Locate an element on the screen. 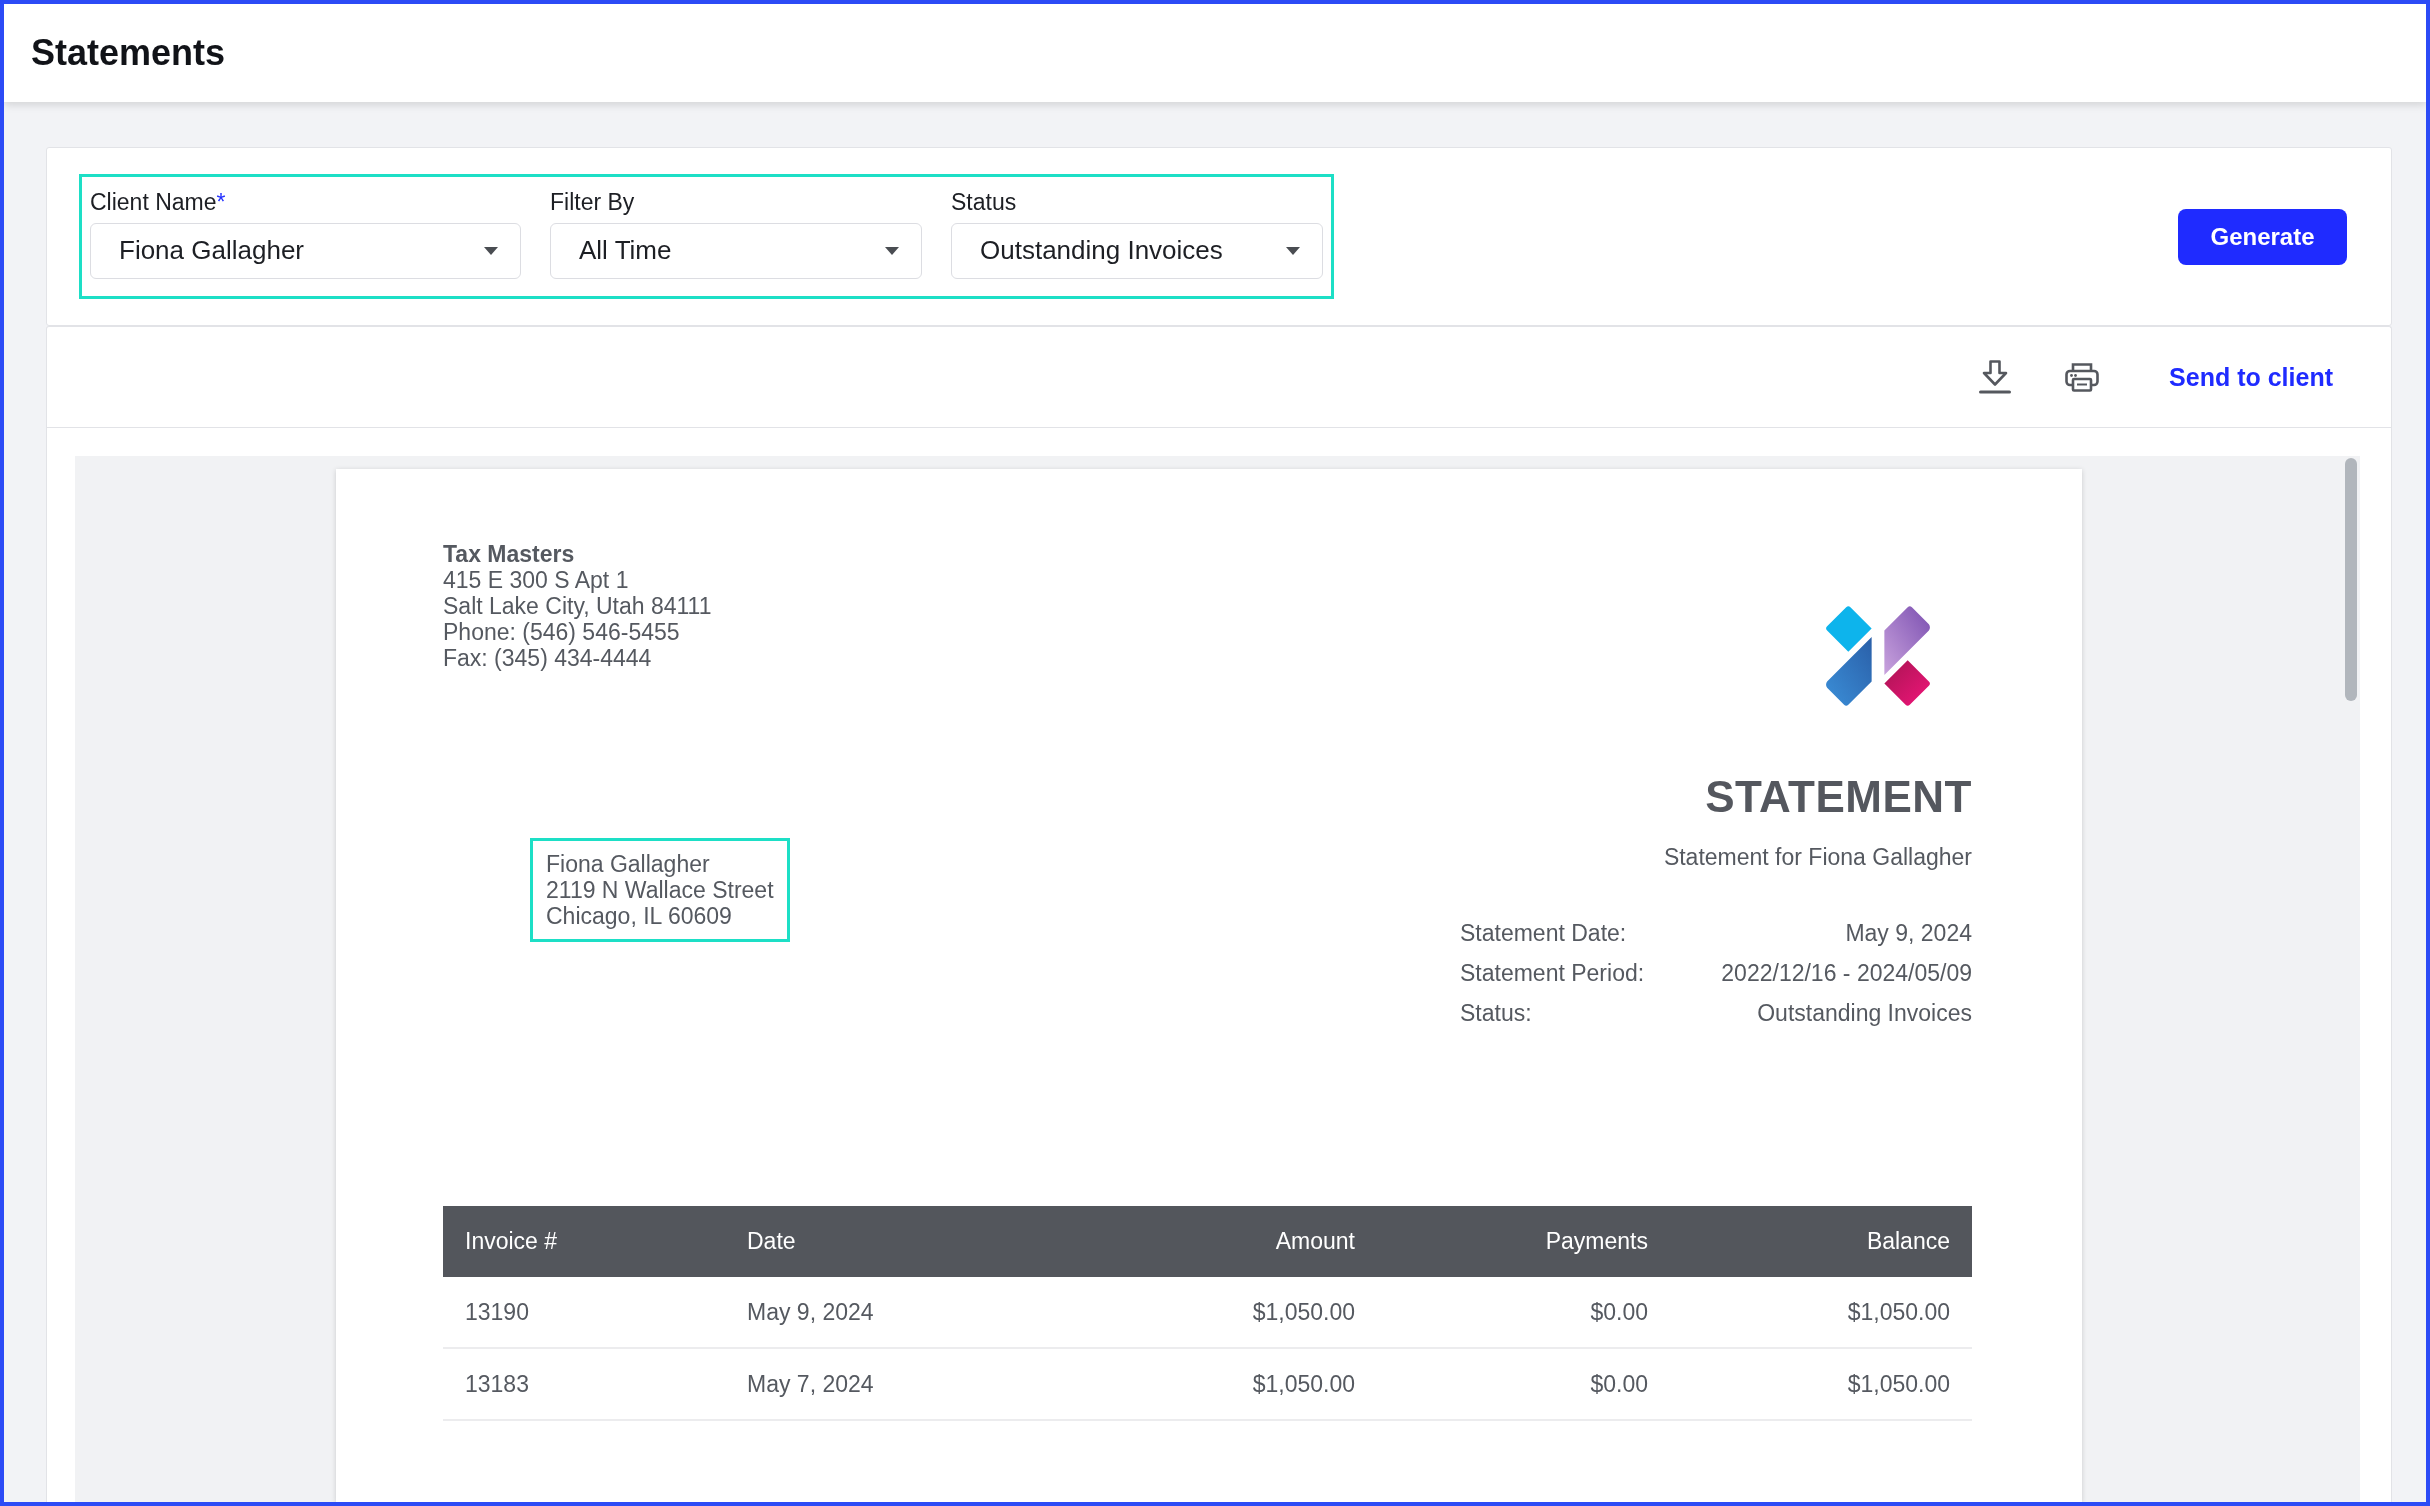 The width and height of the screenshot is (2430, 1506). client-address-line: Fiona Gallagher is located at coordinates (628, 864).